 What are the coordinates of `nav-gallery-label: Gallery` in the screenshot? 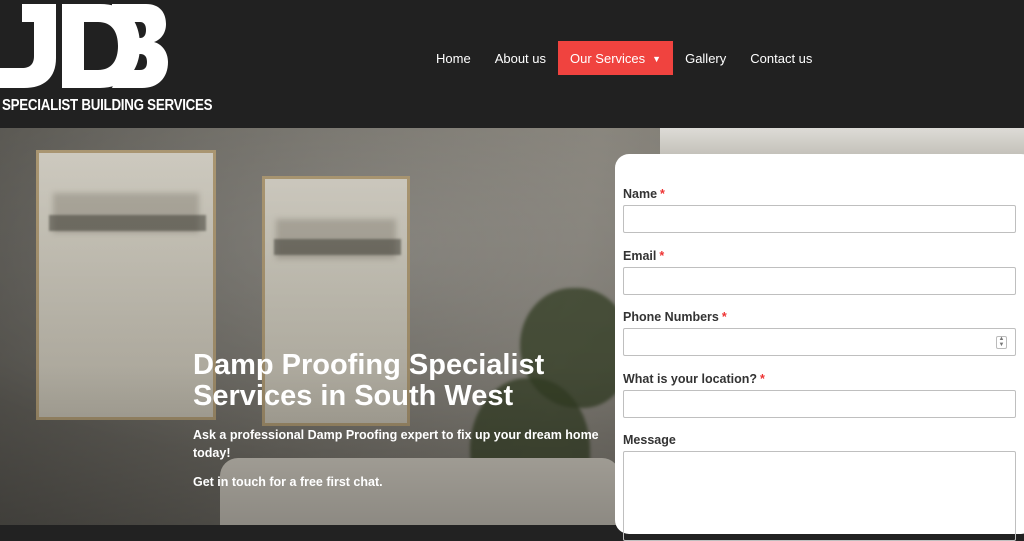 It's located at (706, 58).